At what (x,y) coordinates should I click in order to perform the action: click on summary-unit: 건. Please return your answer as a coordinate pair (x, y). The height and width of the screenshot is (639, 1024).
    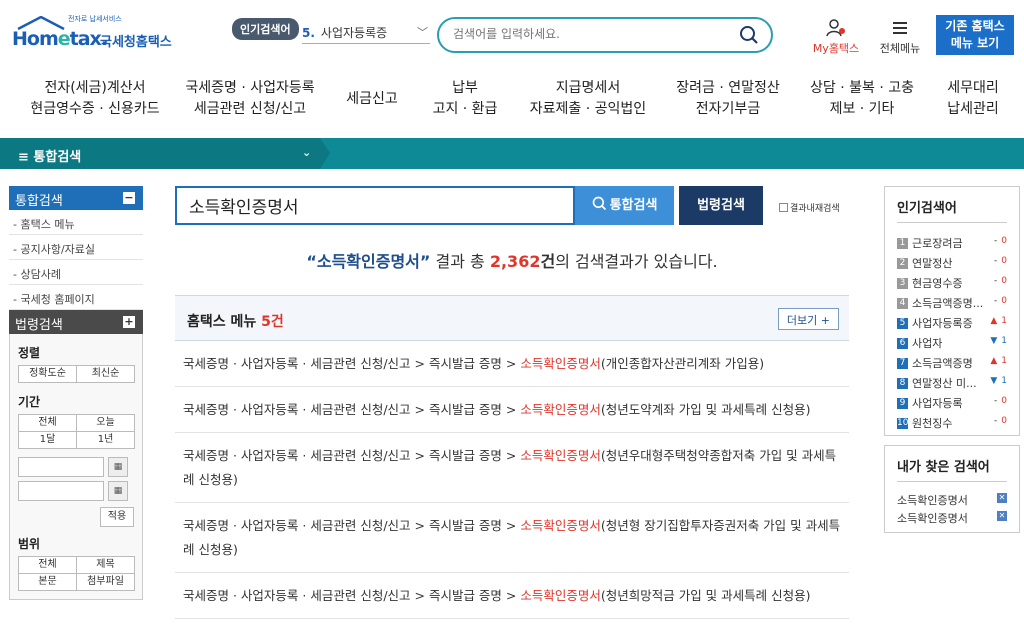
    Looking at the image, I should click on (548, 261).